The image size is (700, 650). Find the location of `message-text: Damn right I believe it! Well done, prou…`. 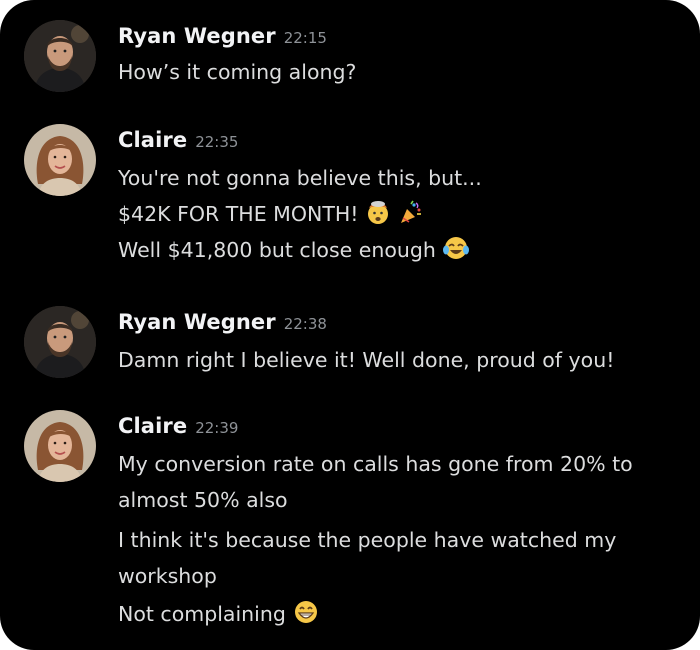

message-text: Damn right I believe it! Well done, prou… is located at coordinates (366, 360).